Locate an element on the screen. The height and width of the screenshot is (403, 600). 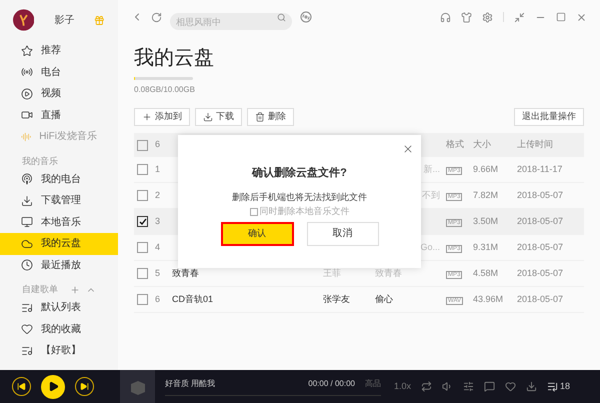
section-label: 我的音乐 is located at coordinates (40, 161).